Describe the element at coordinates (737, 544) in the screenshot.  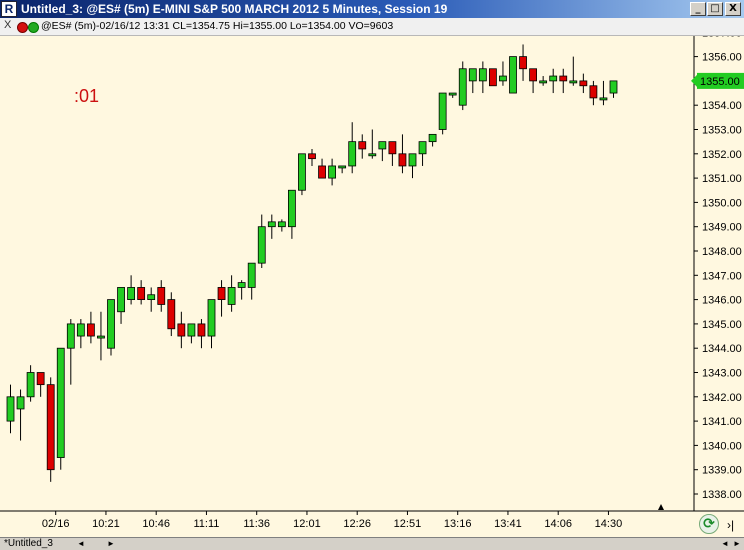
I see `tab-scroll-right-icon: ►` at that location.